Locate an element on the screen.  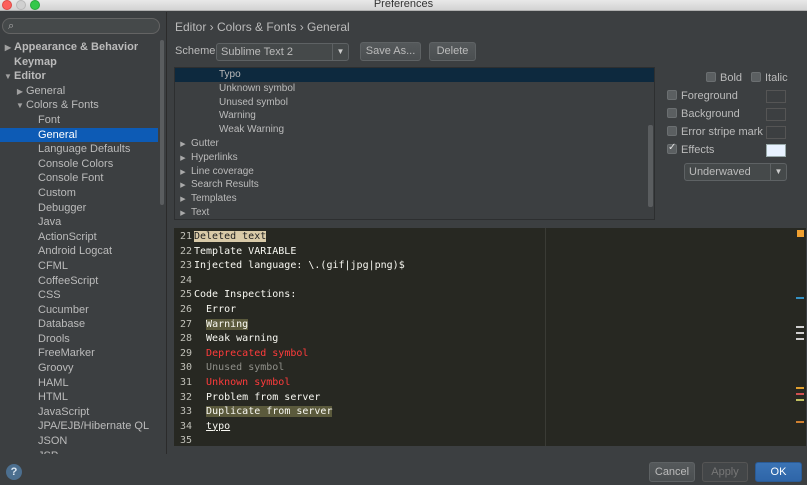
sidebar-item: Custom is located at coordinates (79, 193).